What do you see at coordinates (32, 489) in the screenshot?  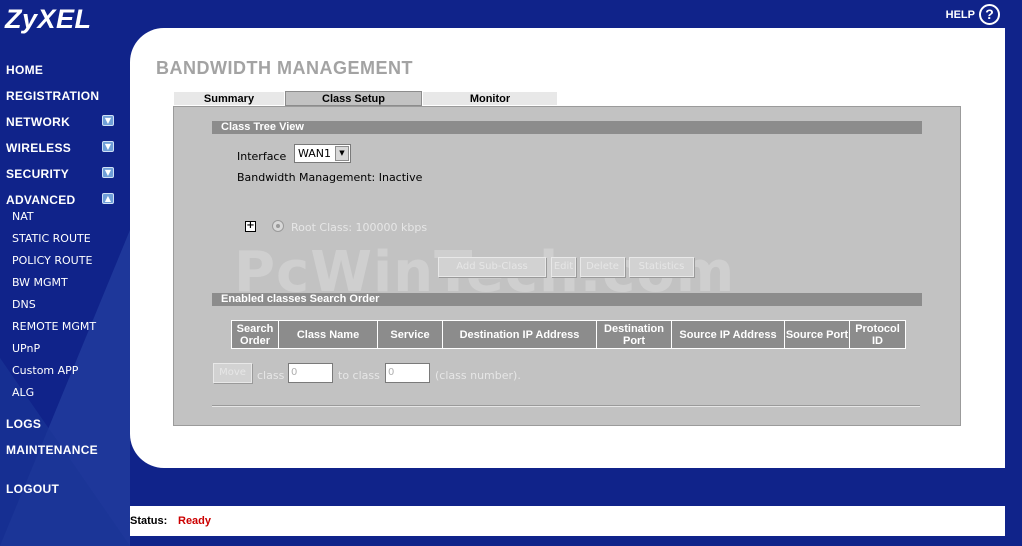 I see `nav-logout: LOGOUT` at bounding box center [32, 489].